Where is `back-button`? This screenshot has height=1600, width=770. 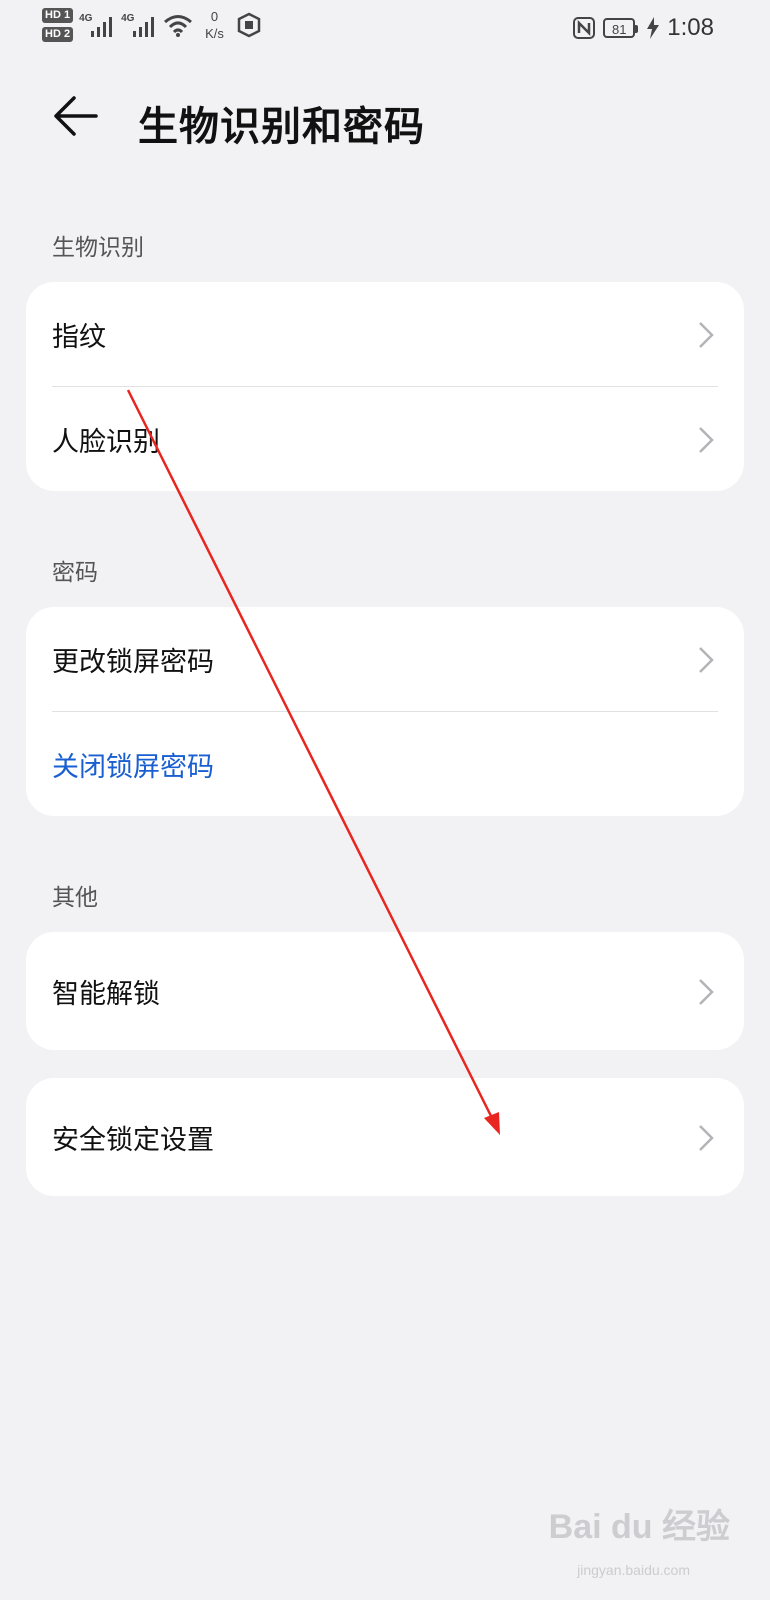
back-button is located at coordinates (76, 116).